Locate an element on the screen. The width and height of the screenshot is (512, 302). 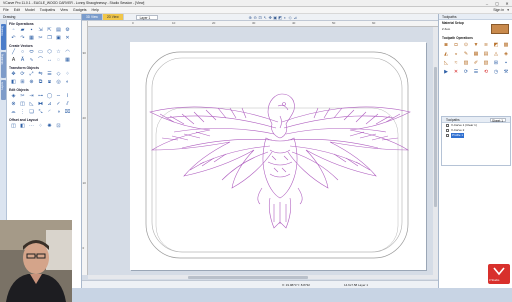
measure-icon: ⊿ is located at coordinates (49, 104).